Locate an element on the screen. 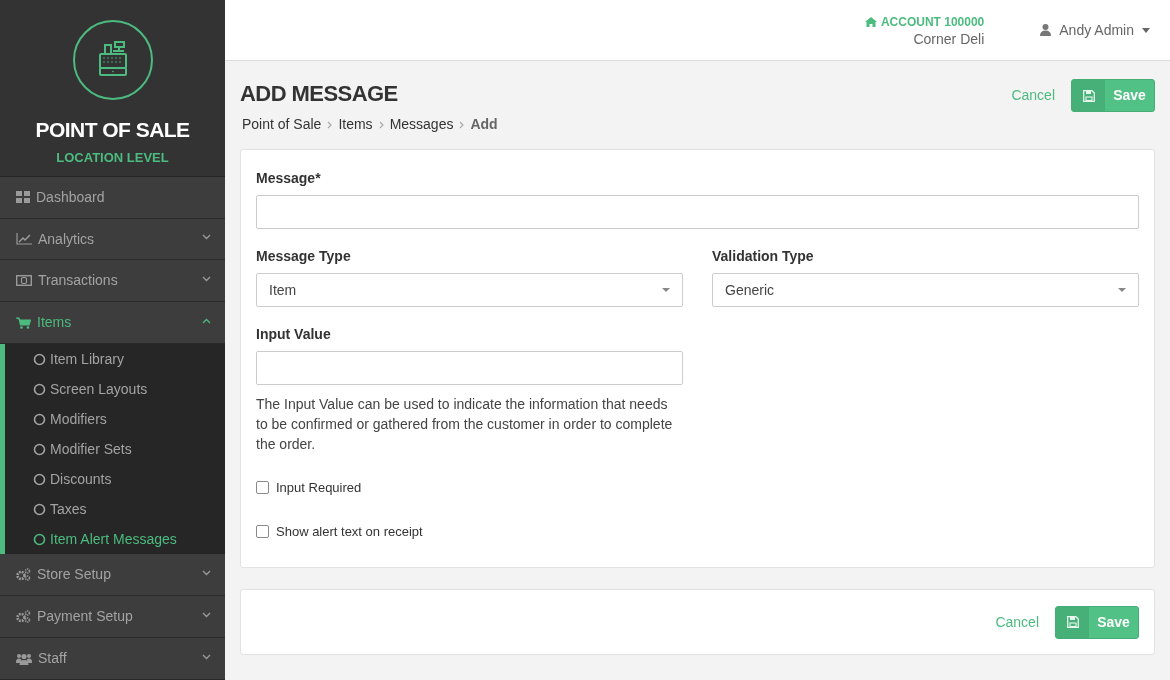 Image resolution: width=1170 pixels, height=680 pixels. breadcrumb-item: Add is located at coordinates (484, 124).